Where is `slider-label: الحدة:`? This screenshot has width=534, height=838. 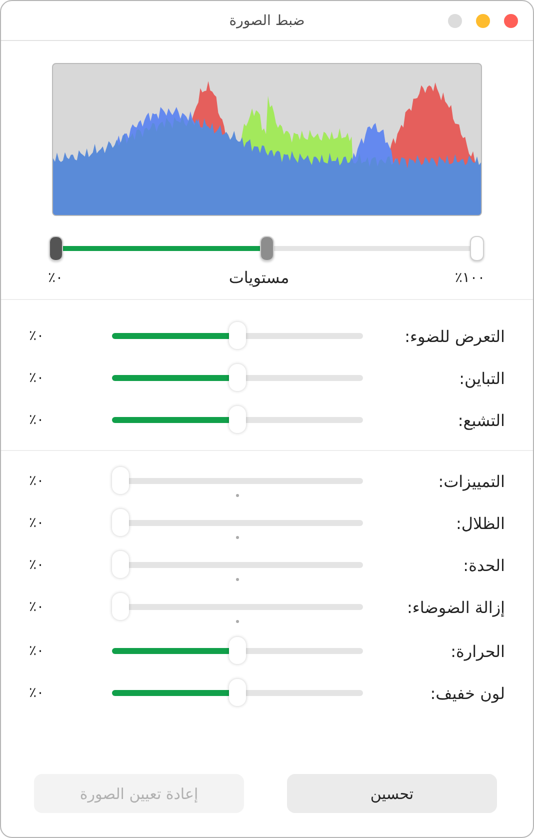
slider-label: الحدة: is located at coordinates (483, 565).